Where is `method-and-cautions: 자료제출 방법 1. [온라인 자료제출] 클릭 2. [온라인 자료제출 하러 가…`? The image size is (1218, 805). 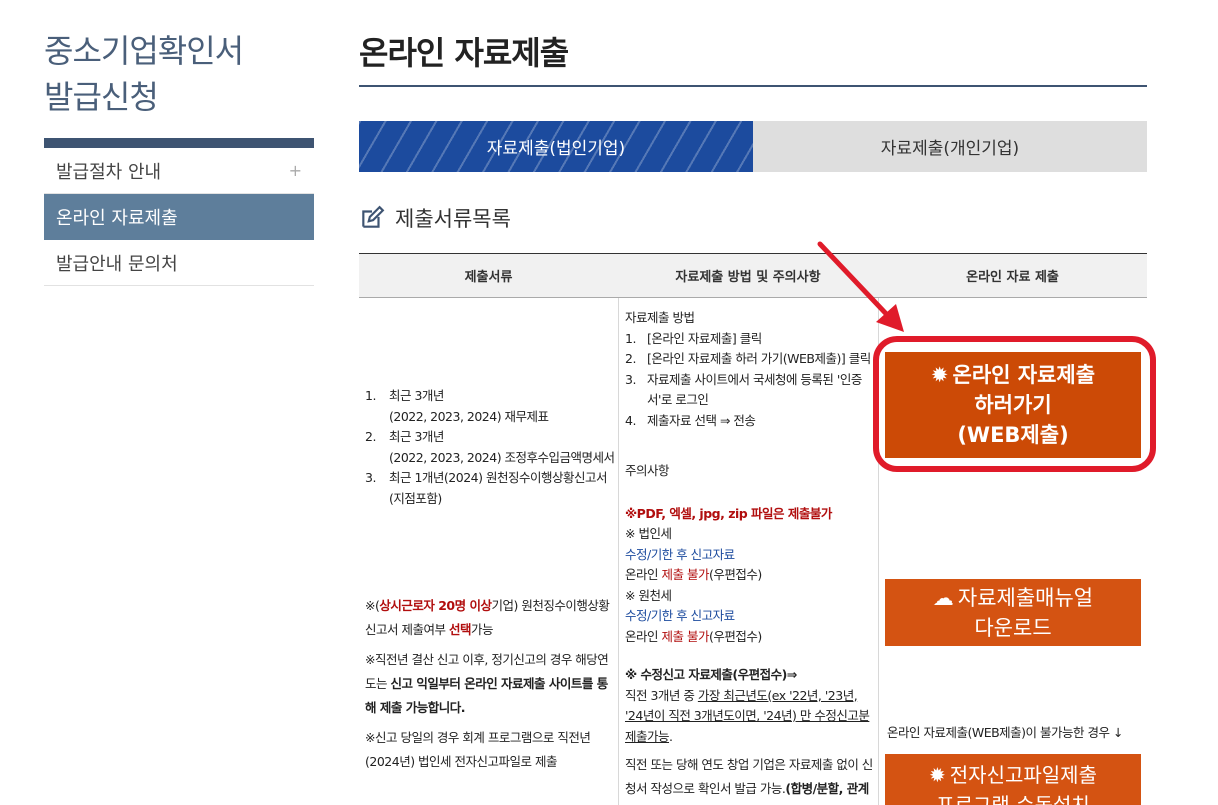 method-and-cautions: 자료제출 방법 1. [온라인 자료제출] 클릭 2. [온라인 자료제출 하러 가… is located at coordinates (751, 556).